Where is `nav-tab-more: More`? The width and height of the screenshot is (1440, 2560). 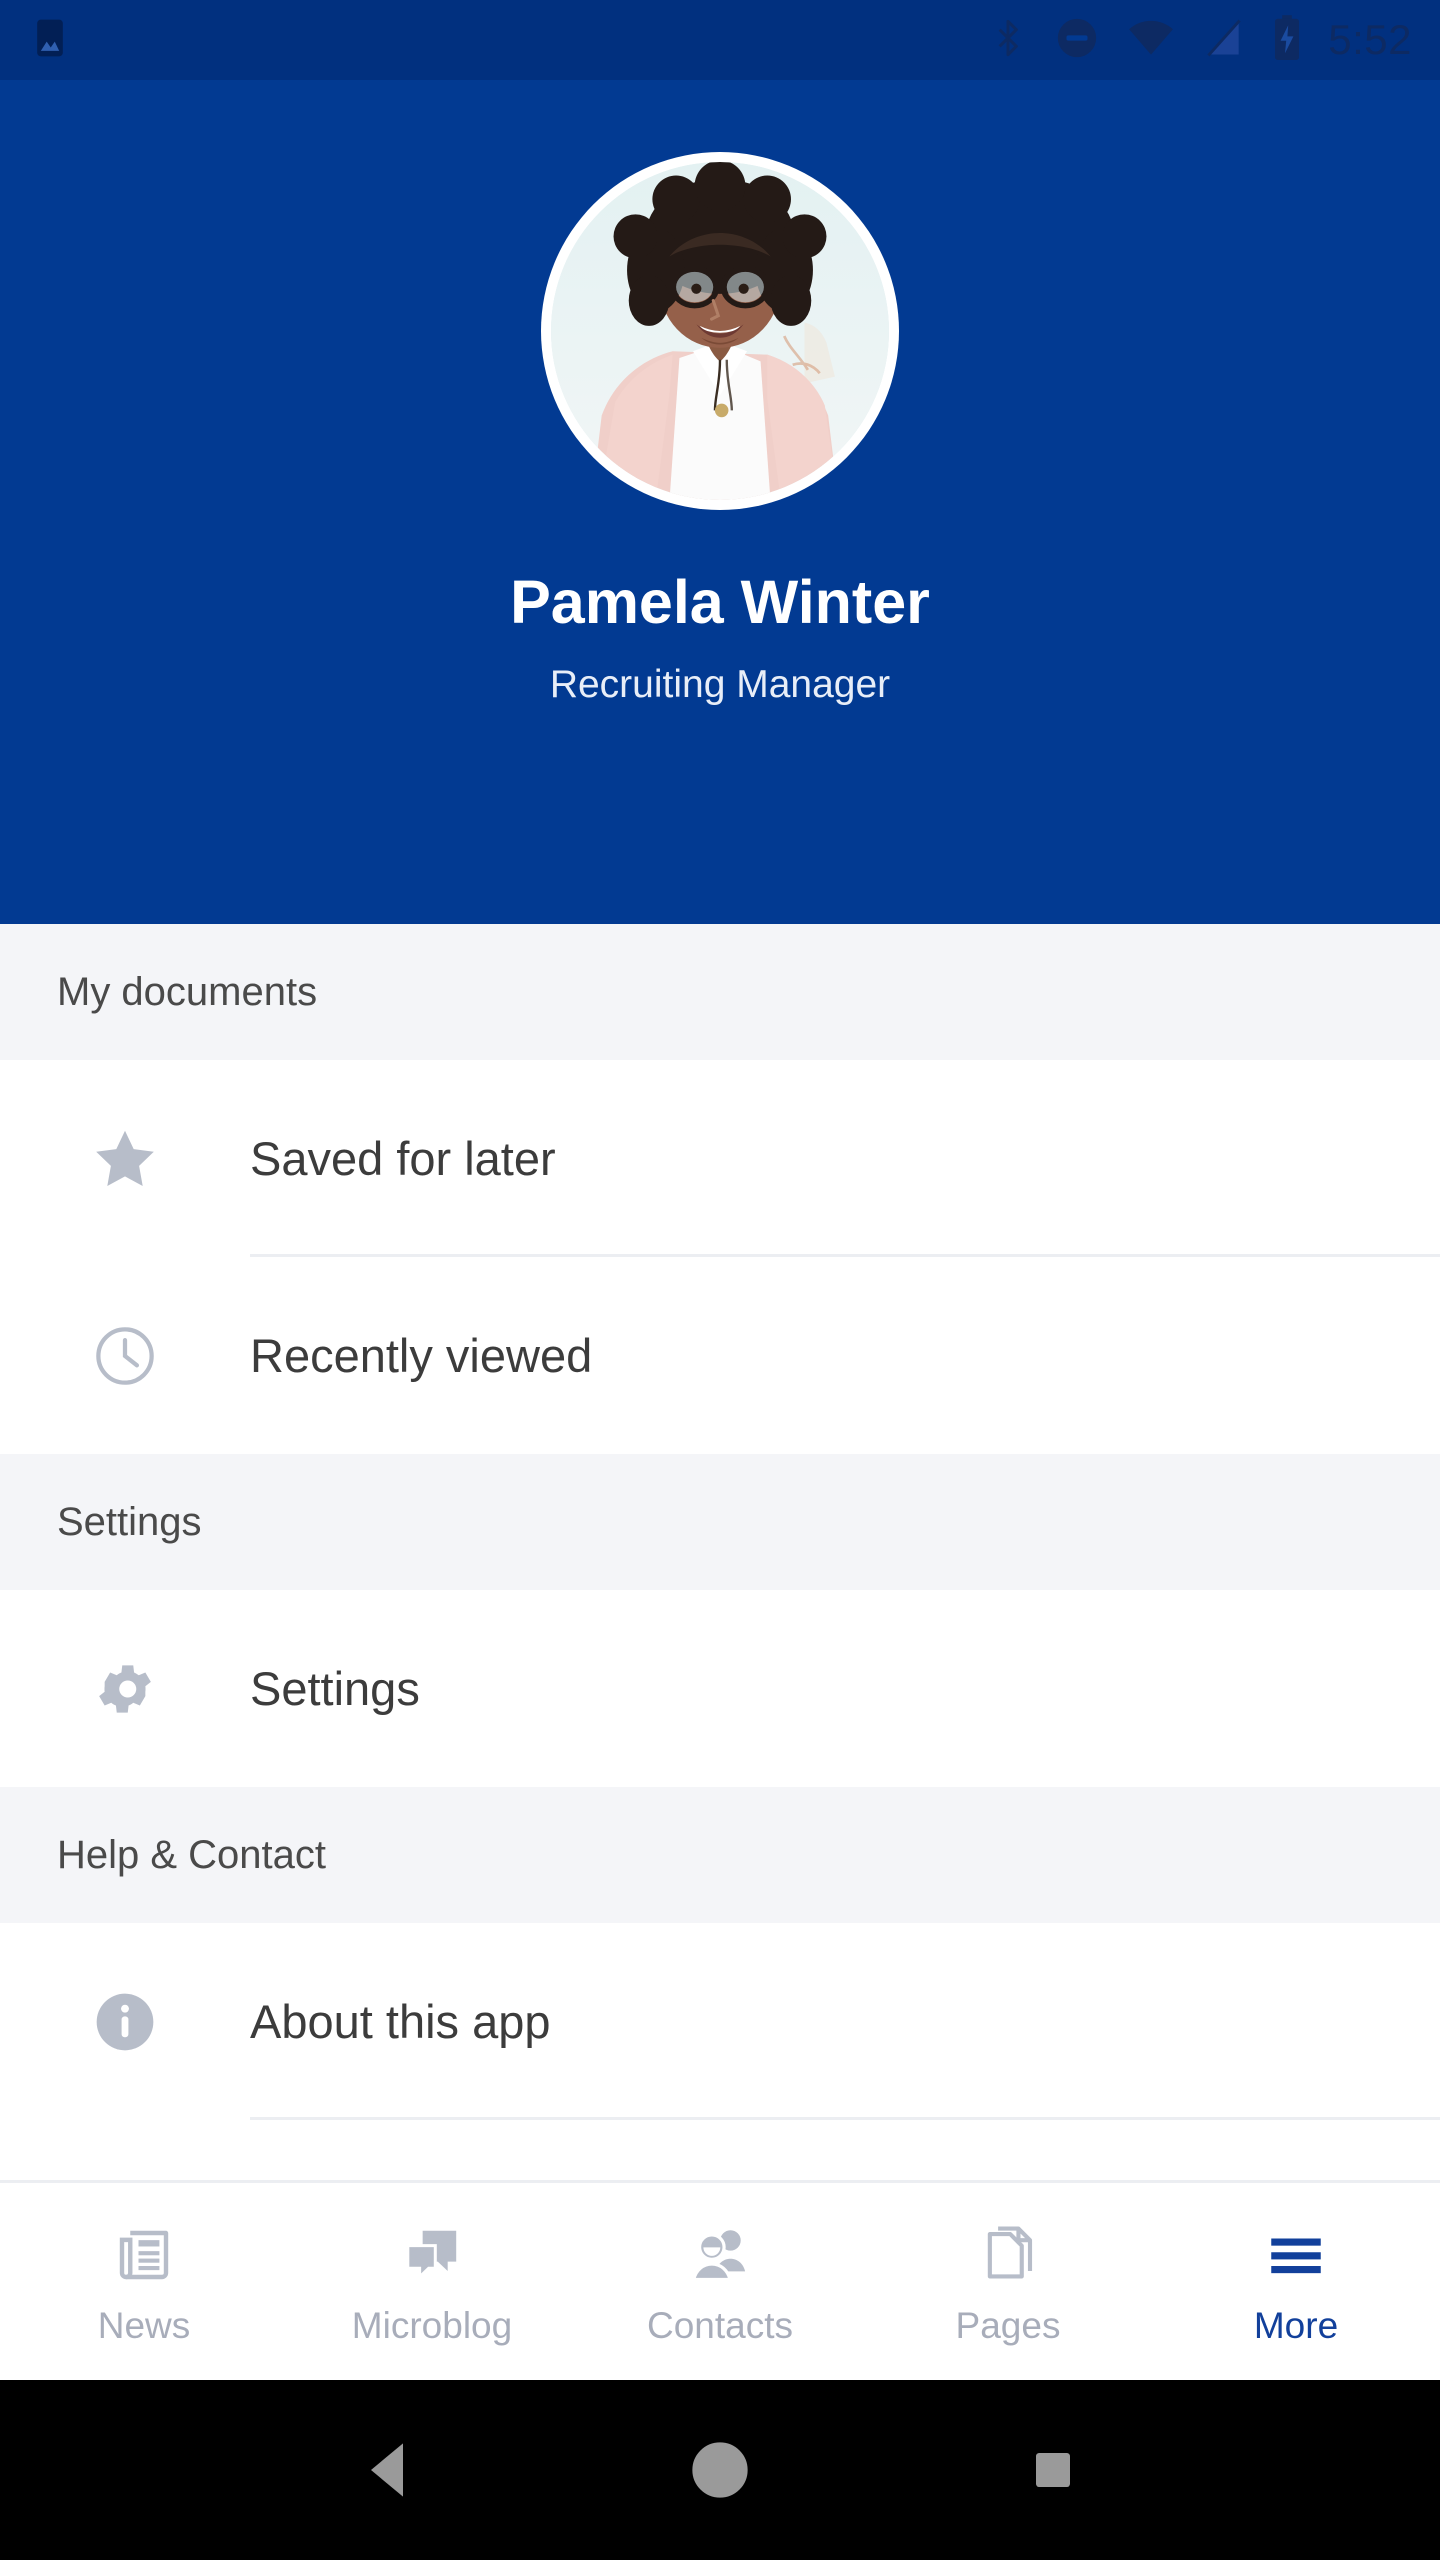
nav-tab-more: More is located at coordinates (1296, 2281).